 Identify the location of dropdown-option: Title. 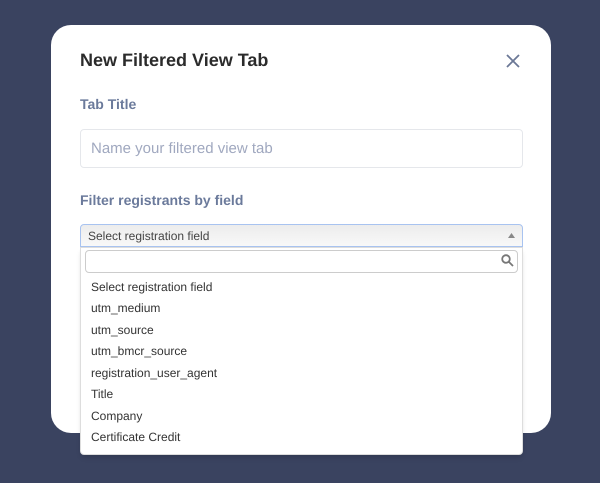
(301, 394).